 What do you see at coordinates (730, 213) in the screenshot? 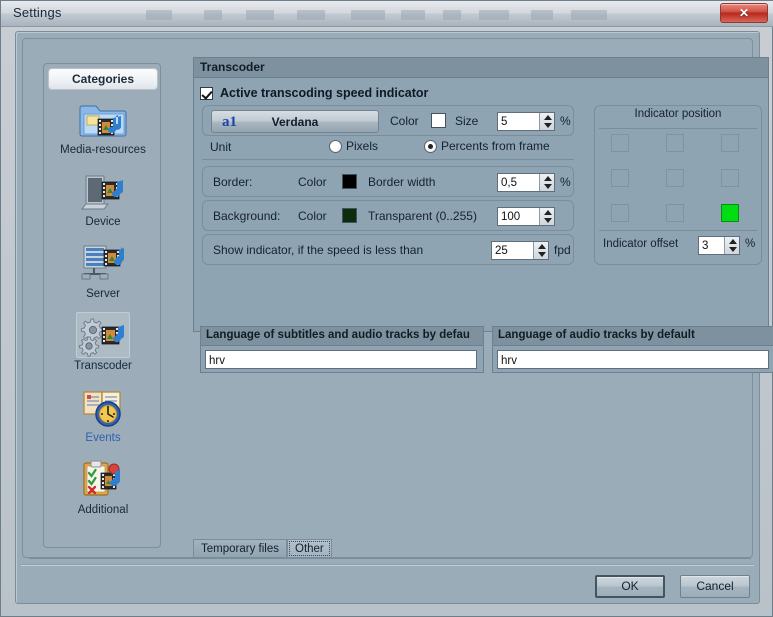
I see `position-cell-bottom-right` at bounding box center [730, 213].